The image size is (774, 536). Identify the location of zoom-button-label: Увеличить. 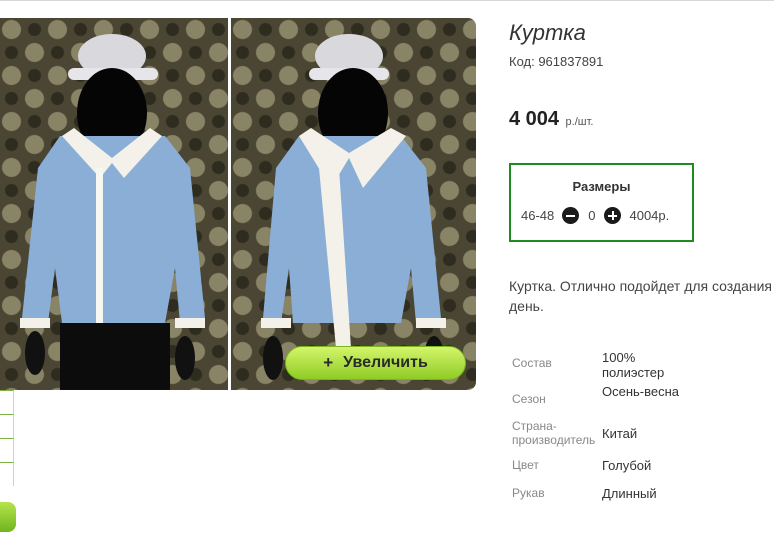
(385, 362).